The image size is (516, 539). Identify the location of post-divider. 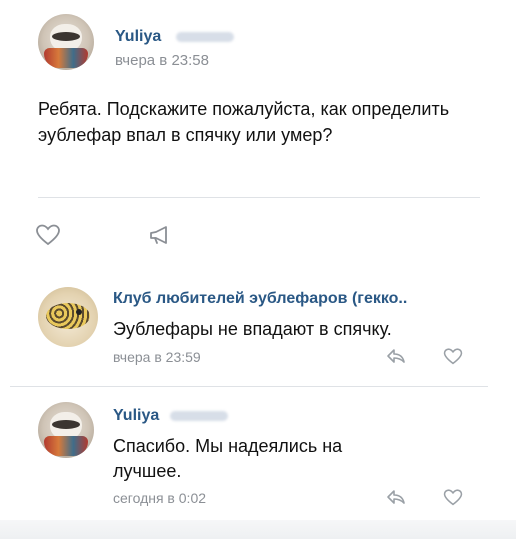
(259, 197).